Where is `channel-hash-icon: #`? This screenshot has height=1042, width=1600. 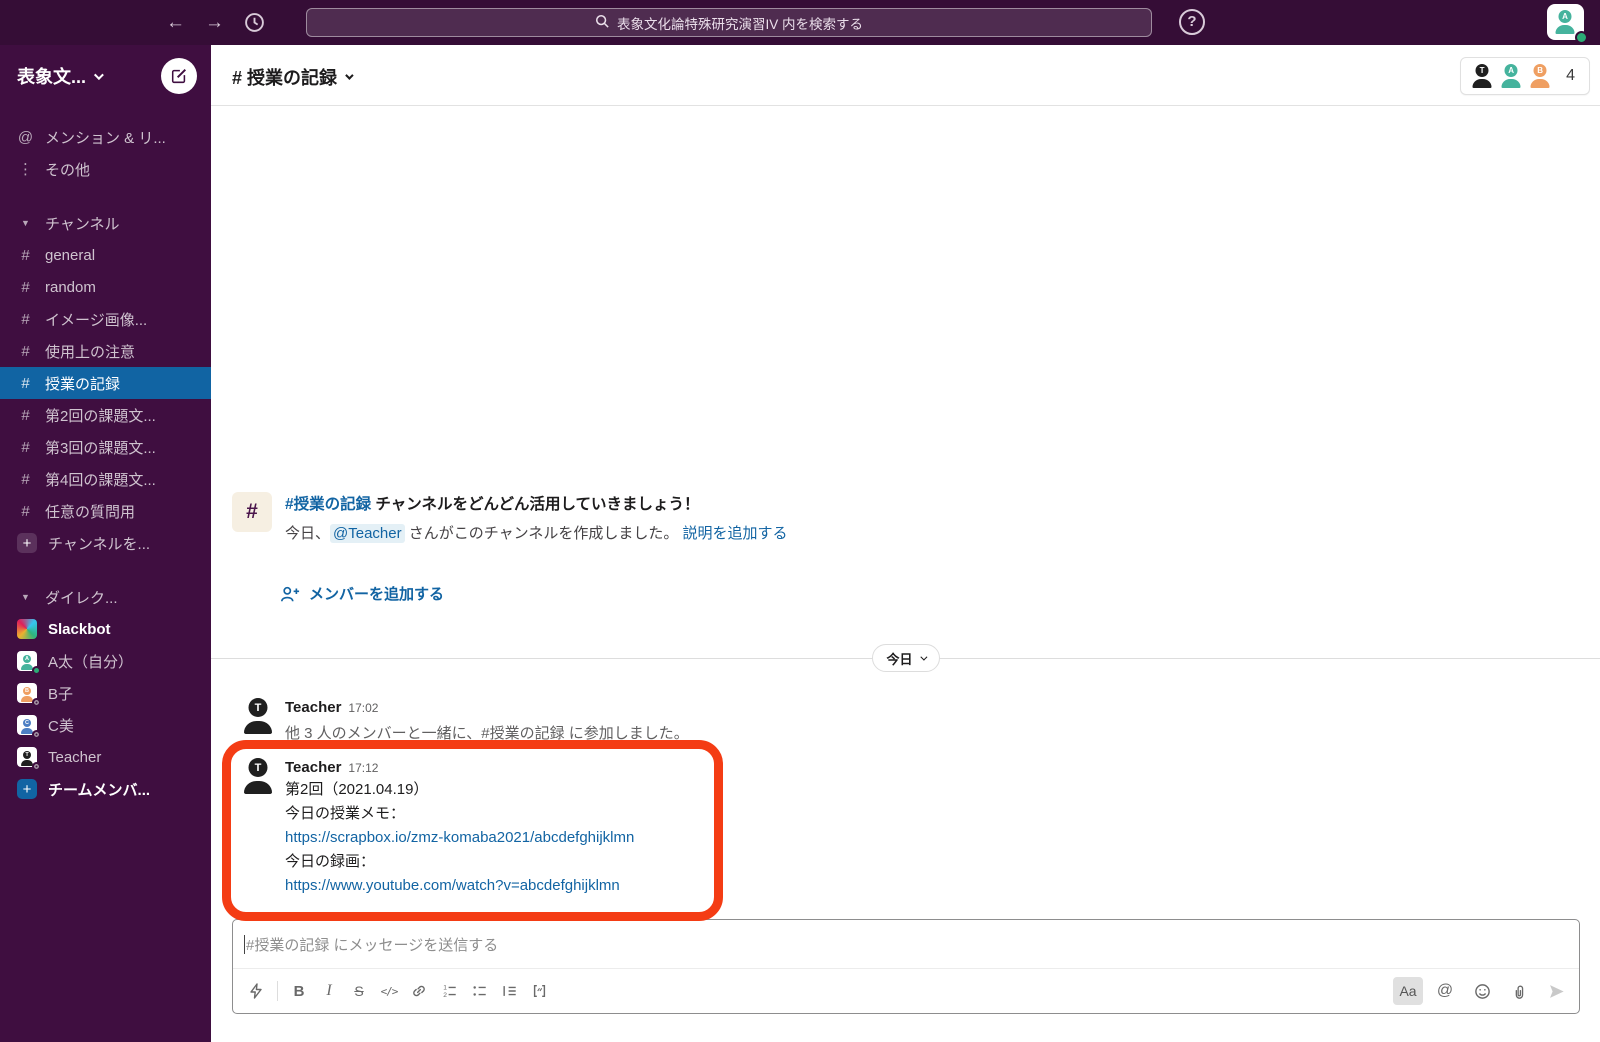 channel-hash-icon: # is located at coordinates (252, 512).